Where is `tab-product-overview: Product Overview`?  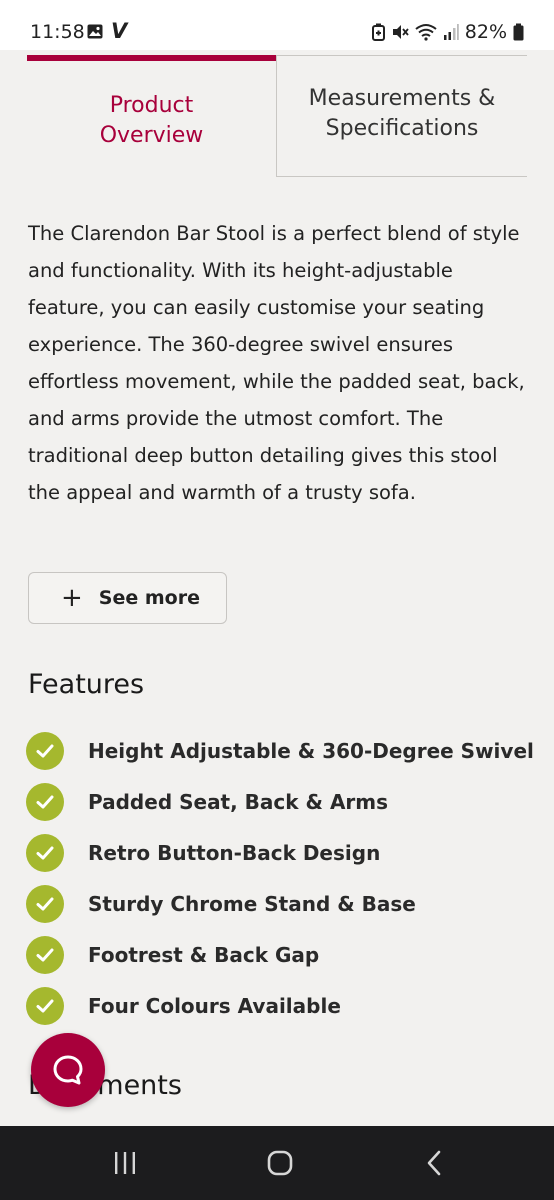 tab-product-overview: Product Overview is located at coordinates (151, 116).